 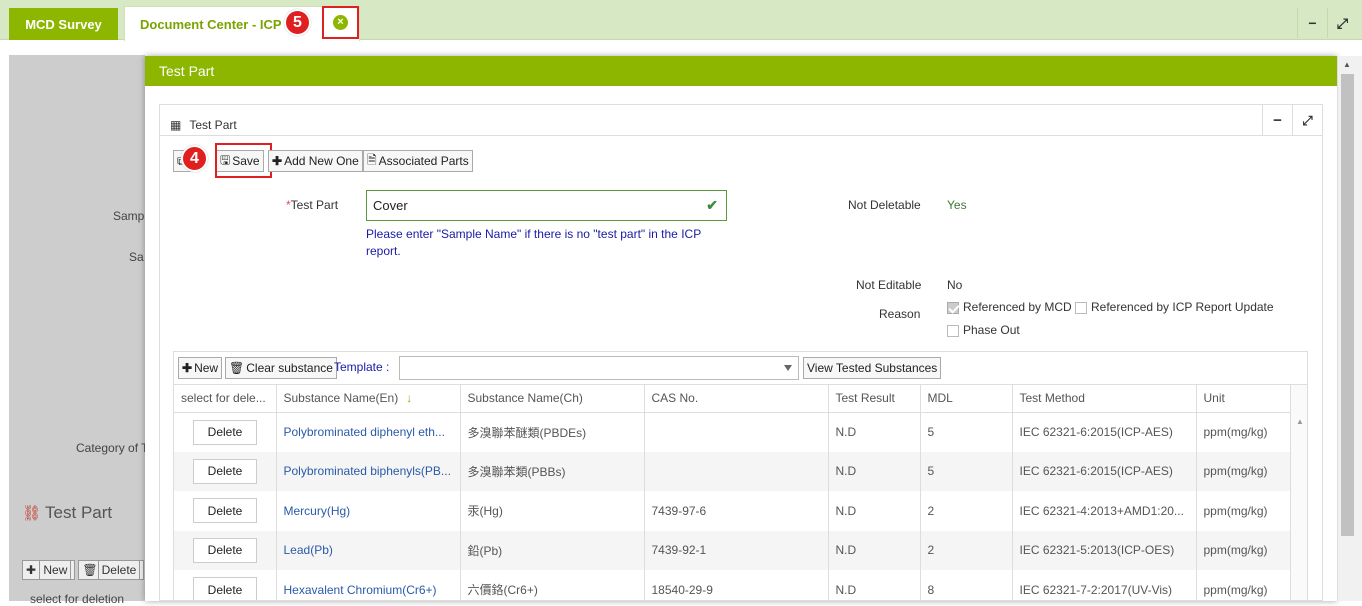 I want to click on grid-new-button: ✚ New, so click(x=200, y=368).